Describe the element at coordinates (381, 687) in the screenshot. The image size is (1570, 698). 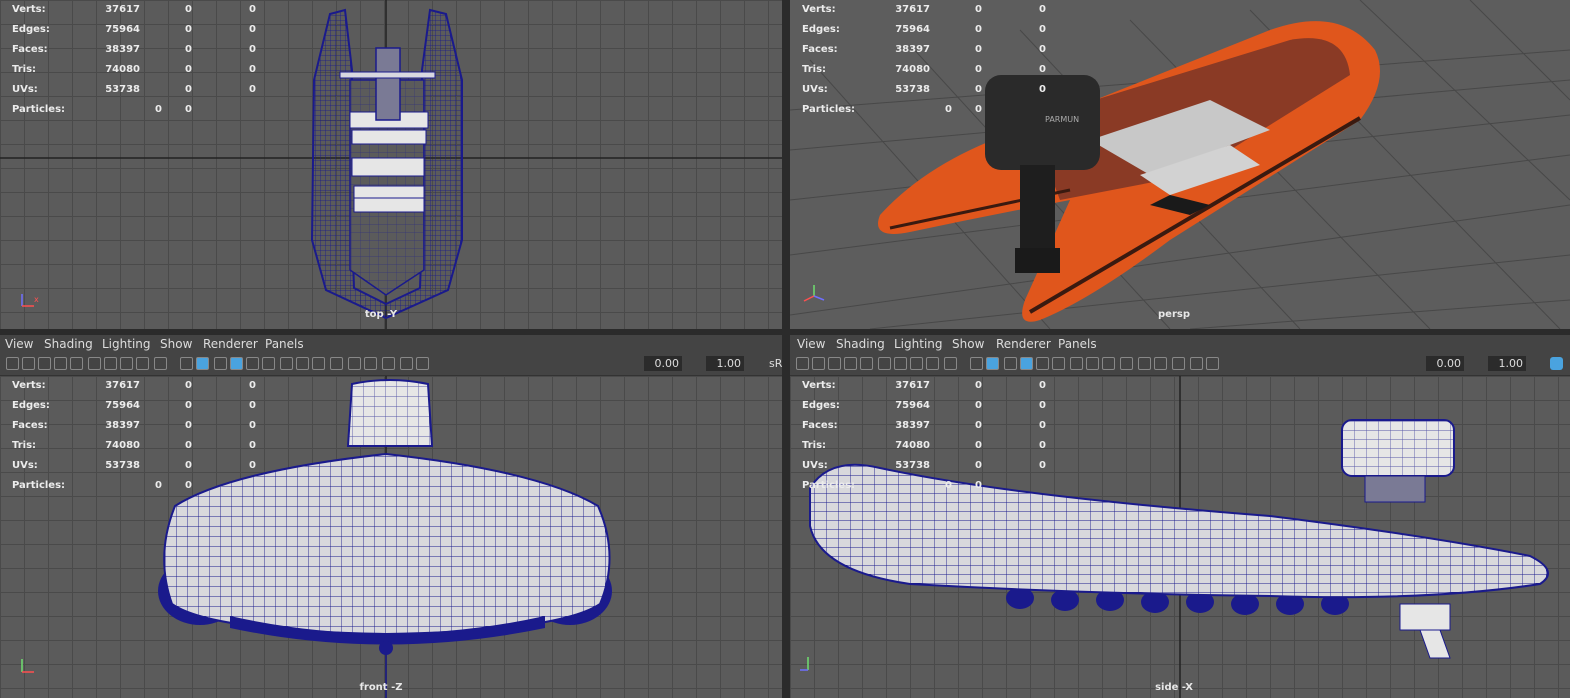
I see `viewport-label-front: front -Z` at that location.